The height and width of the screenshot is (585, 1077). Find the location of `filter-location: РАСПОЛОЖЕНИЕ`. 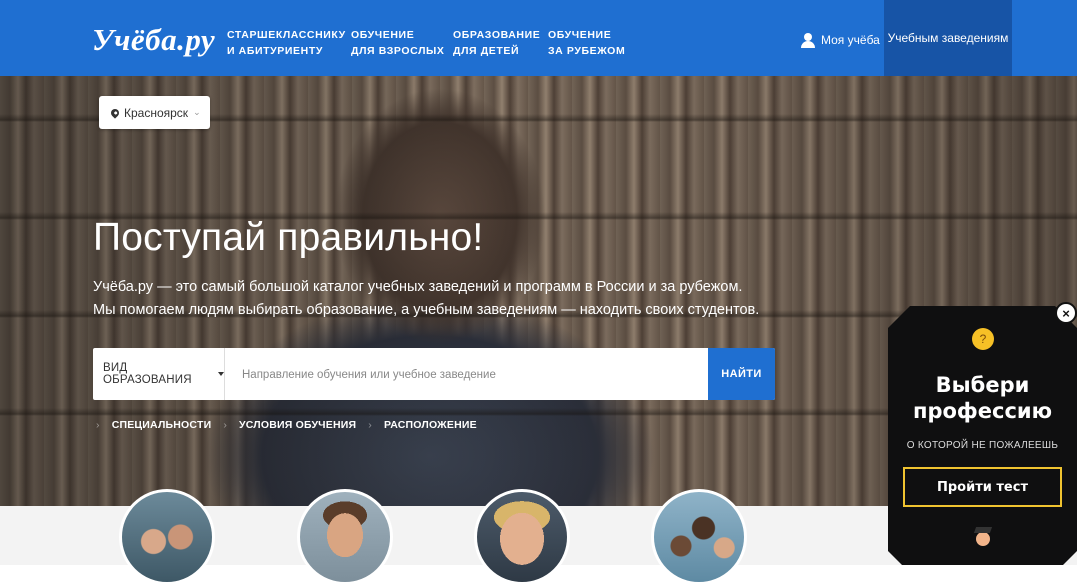

filter-location: РАСПОЛОЖЕНИЕ is located at coordinates (430, 425).